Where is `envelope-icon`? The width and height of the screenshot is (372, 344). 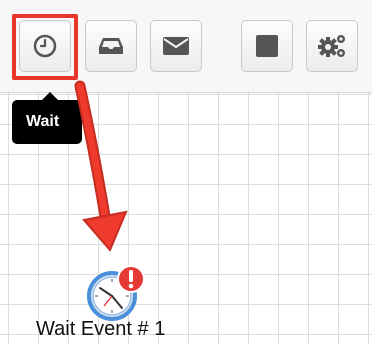
envelope-icon is located at coordinates (176, 46).